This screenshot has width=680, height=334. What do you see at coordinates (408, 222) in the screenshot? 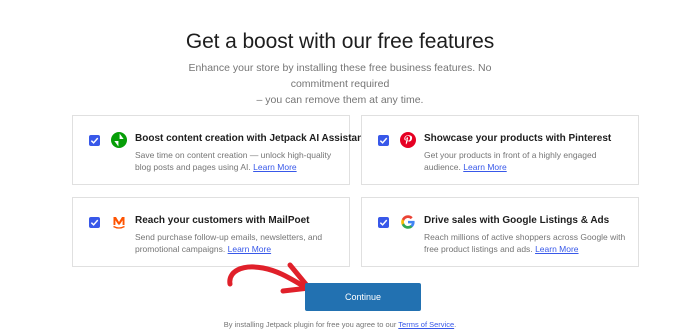
I see `google-icon` at bounding box center [408, 222].